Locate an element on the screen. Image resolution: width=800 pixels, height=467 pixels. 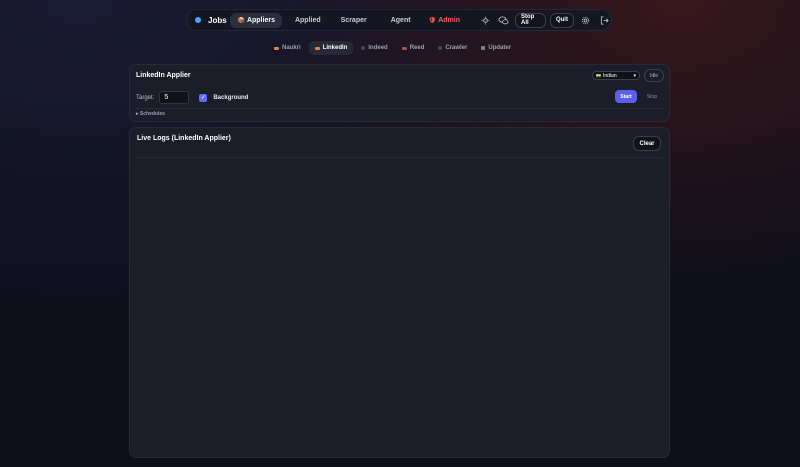
brand: Jobs is located at coordinates (212, 20).